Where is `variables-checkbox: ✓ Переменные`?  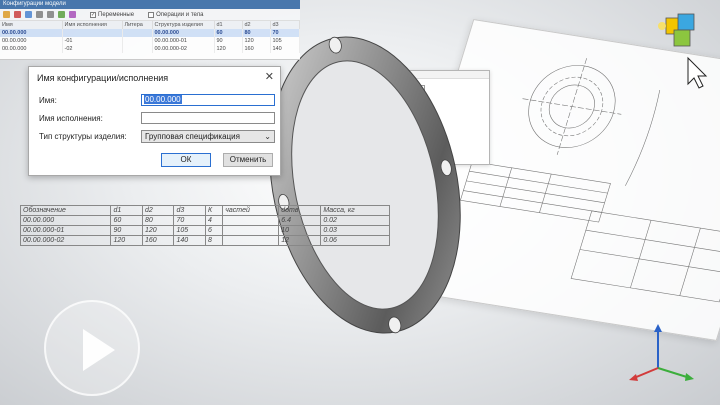 variables-checkbox: ✓ Переменные is located at coordinates (112, 14).